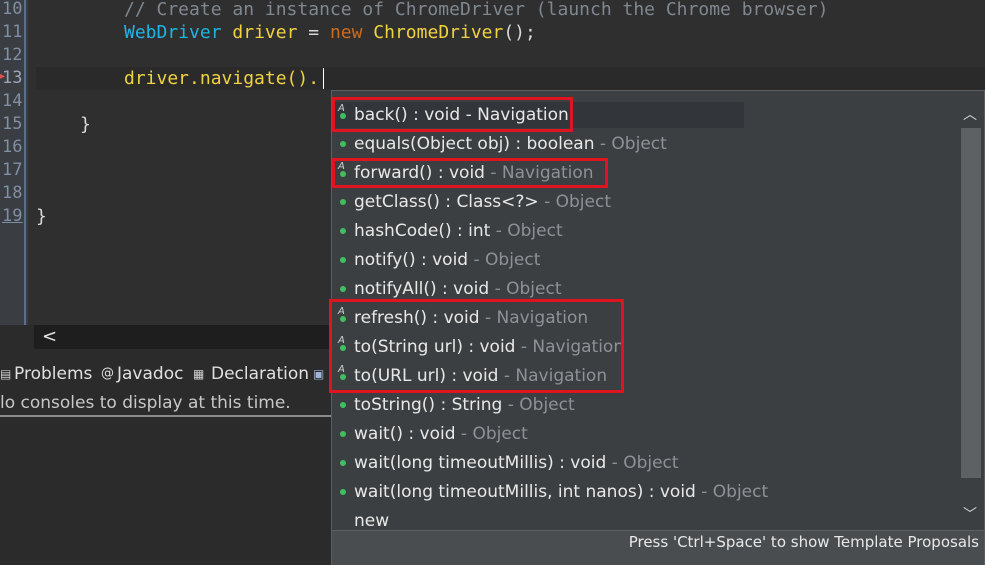 The height and width of the screenshot is (565, 985). I want to click on proposal-signature: getClass() : Class<?>, so click(446, 202).